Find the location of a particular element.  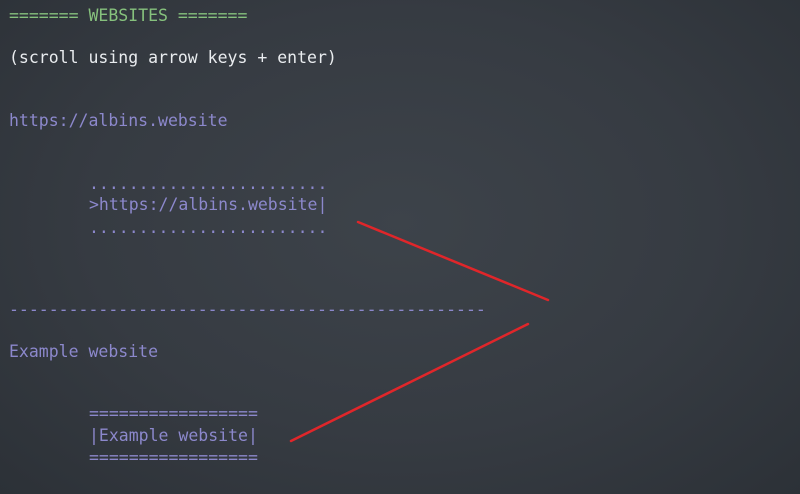

selection-box-entry-albins: >https://albins.website| is located at coordinates (208, 205).